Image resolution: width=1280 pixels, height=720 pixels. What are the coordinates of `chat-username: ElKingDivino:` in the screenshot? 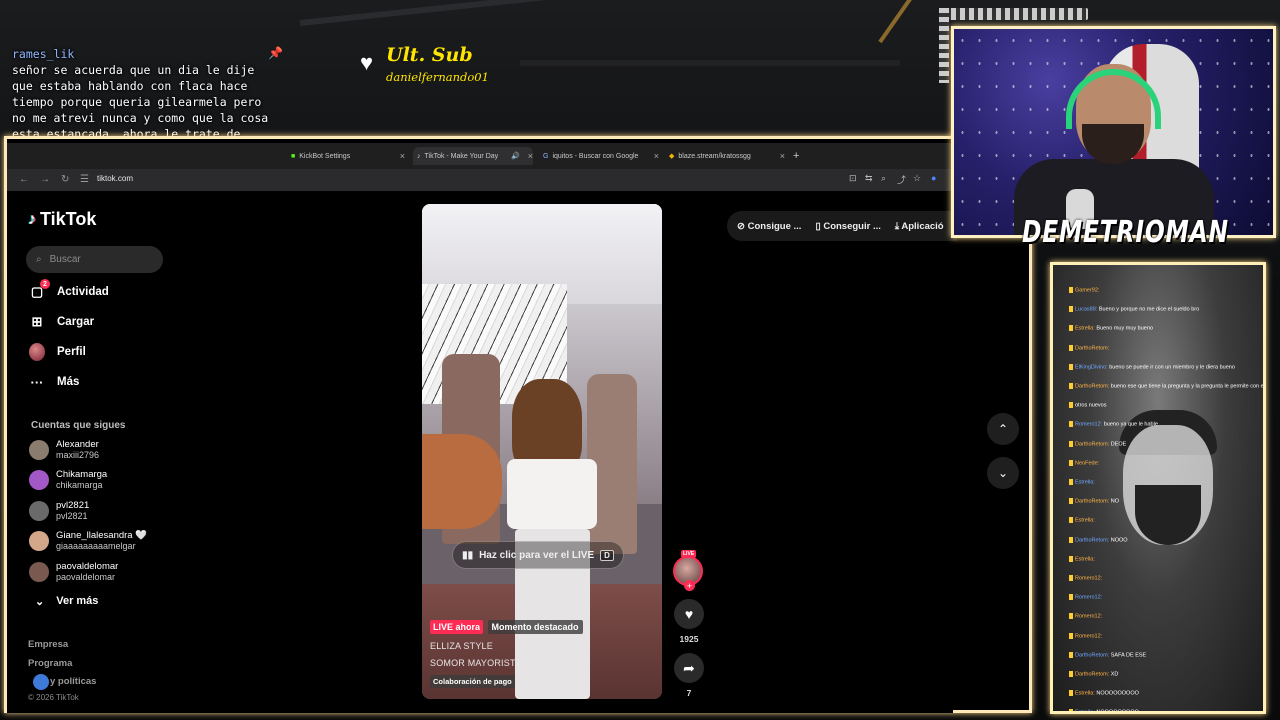 It's located at (1092, 367).